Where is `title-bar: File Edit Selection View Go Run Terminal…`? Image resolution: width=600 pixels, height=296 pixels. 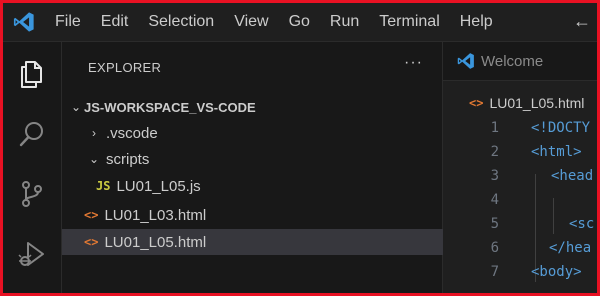
title-bar: File Edit Selection View Go Run Terminal… is located at coordinates (300, 22).